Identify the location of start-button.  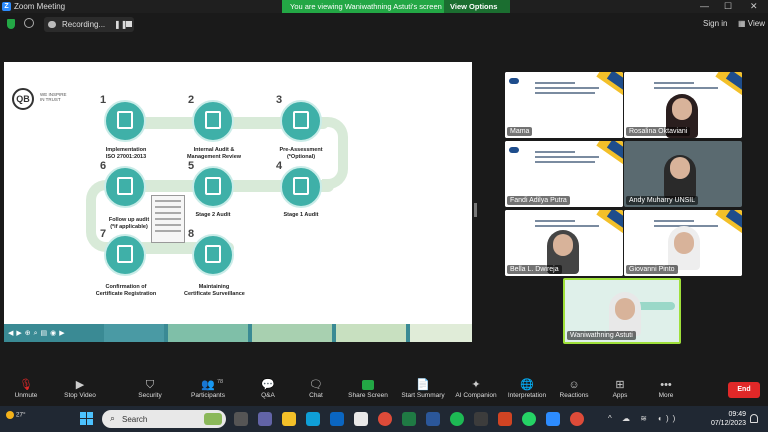
(86, 418).